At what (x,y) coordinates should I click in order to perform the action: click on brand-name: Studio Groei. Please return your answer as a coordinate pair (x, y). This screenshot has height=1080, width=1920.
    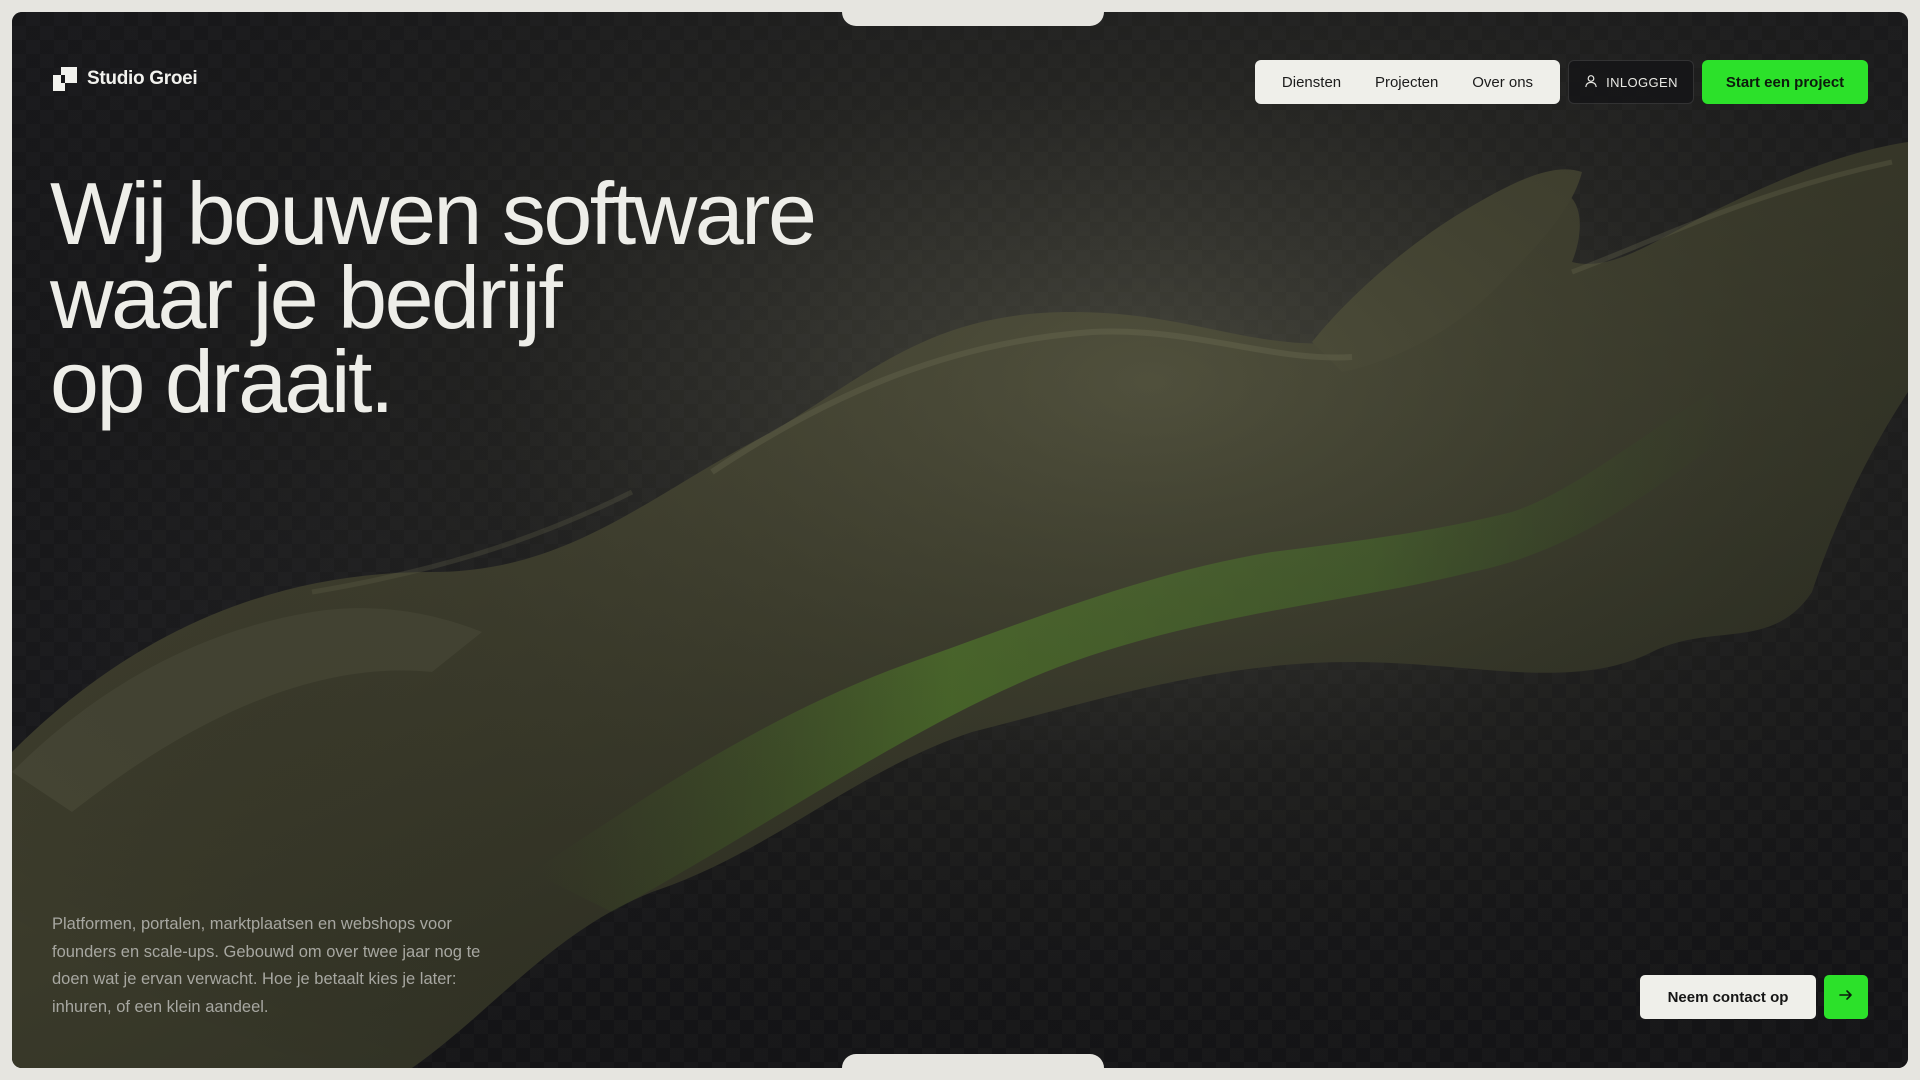
    Looking at the image, I should click on (142, 78).